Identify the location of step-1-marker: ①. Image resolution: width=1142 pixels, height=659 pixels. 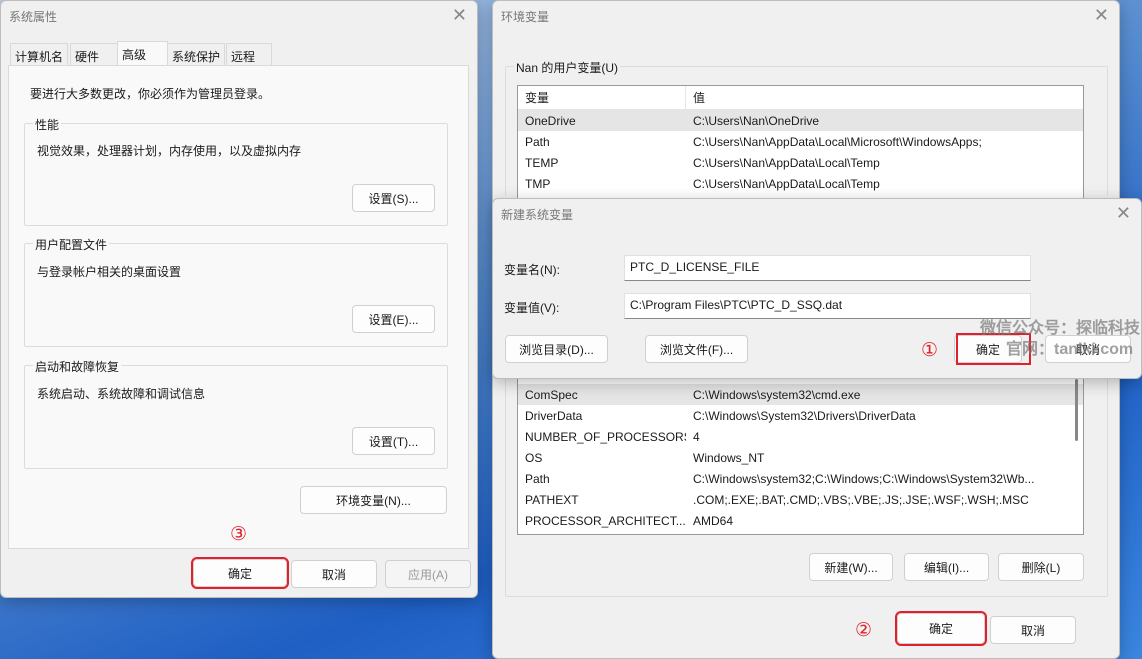
(930, 350).